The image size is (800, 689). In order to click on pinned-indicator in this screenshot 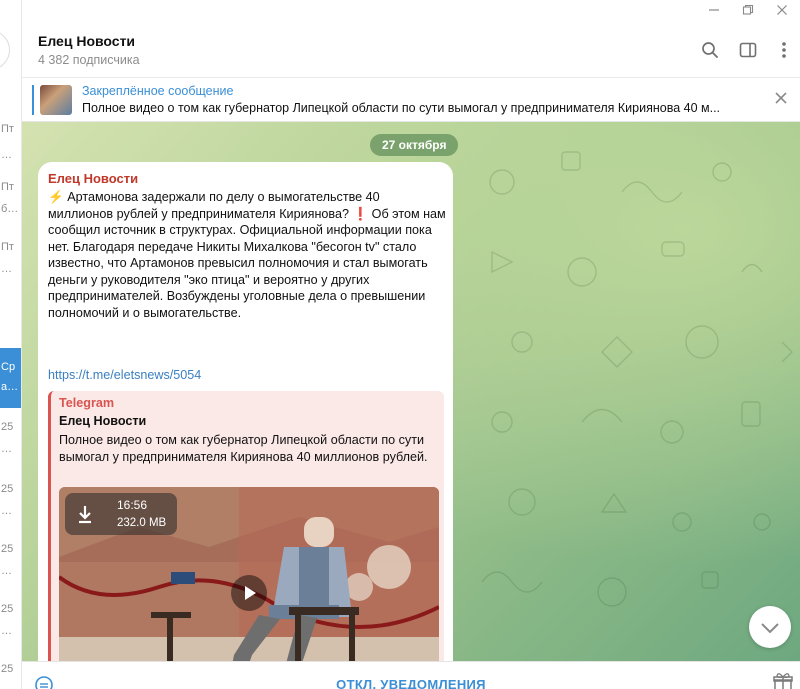, I will do `click(33, 100)`.